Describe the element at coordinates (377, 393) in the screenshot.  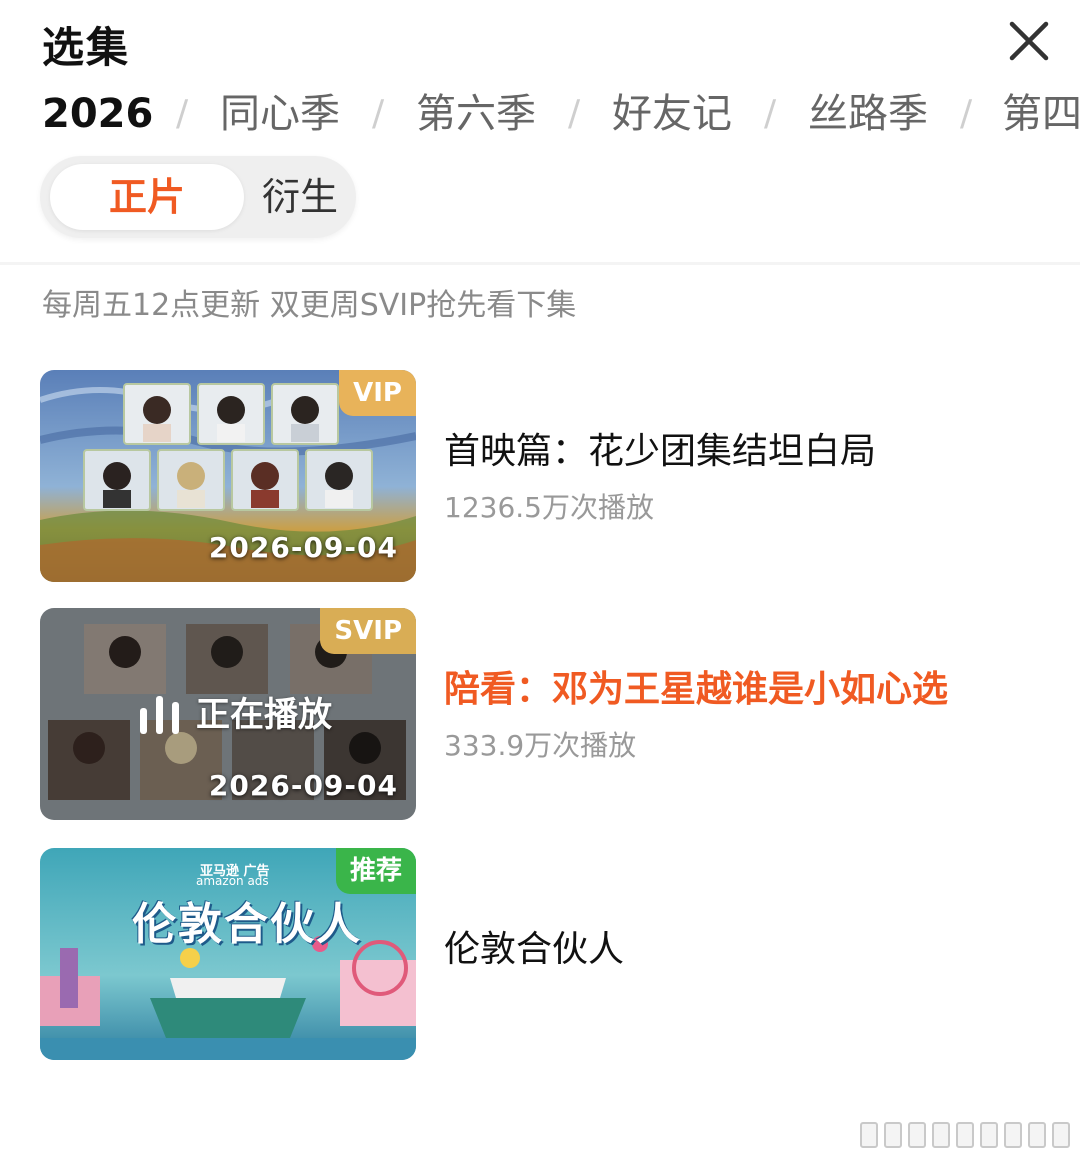
I see `vip-badge: VIP` at that location.